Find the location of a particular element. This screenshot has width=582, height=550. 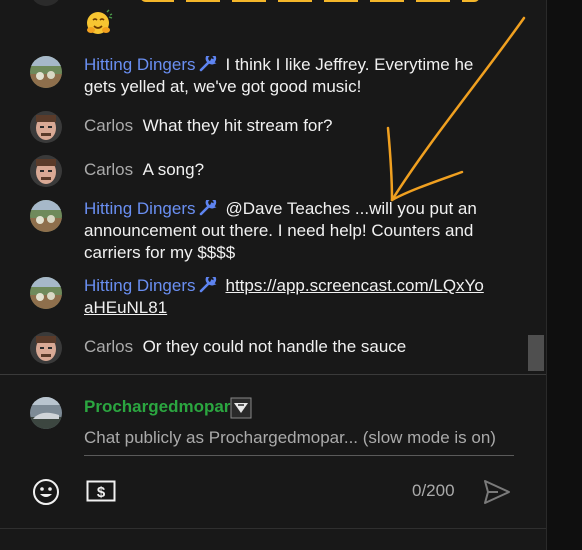

send-icon is located at coordinates (497, 492).